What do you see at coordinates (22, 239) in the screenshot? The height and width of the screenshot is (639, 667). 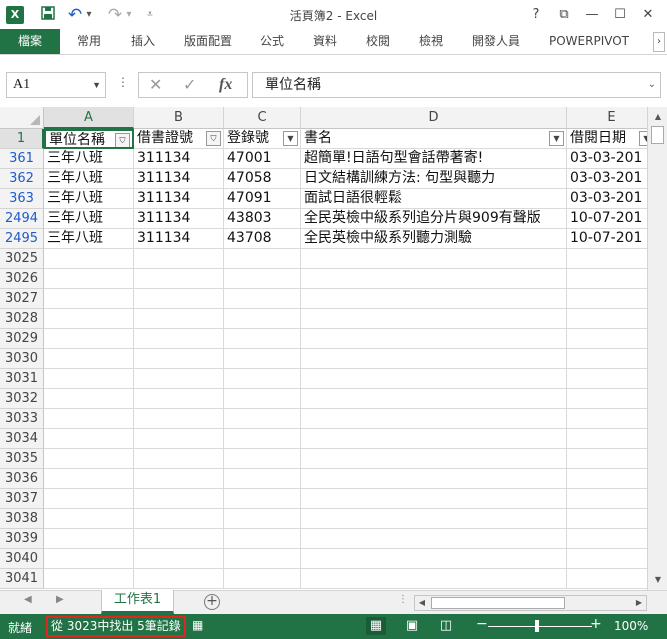 I see `row-header: 2495` at bounding box center [22, 239].